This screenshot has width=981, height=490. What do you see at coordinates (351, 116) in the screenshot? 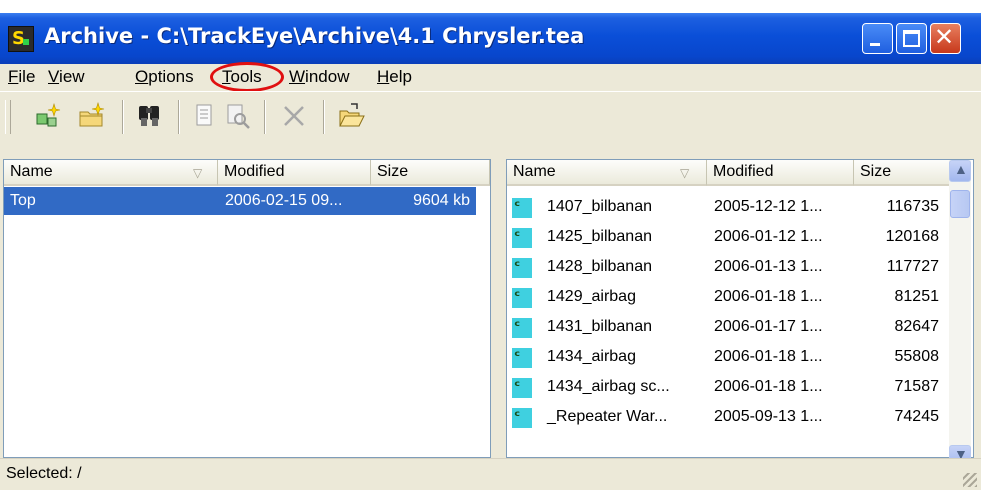
I see `open-folder-icon` at bounding box center [351, 116].